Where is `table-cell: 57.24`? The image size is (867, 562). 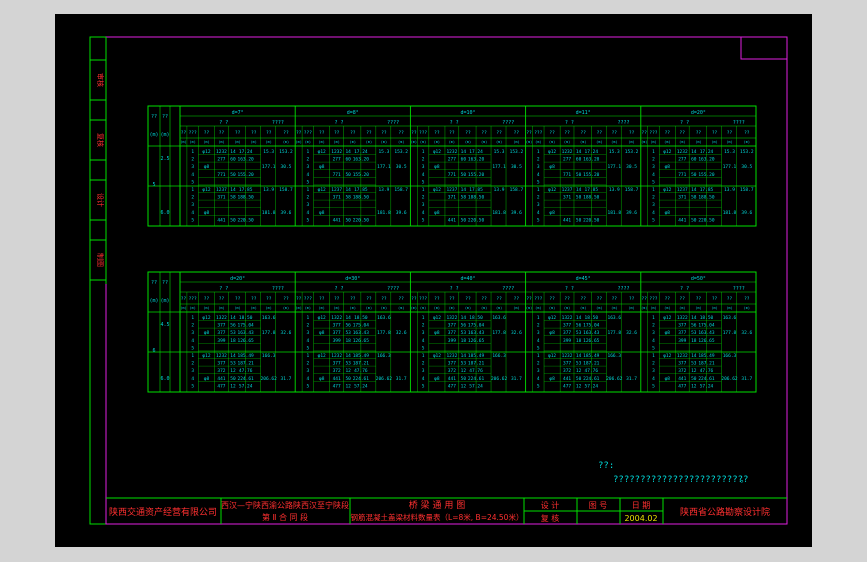 table-cell: 57.24 is located at coordinates (246, 386).